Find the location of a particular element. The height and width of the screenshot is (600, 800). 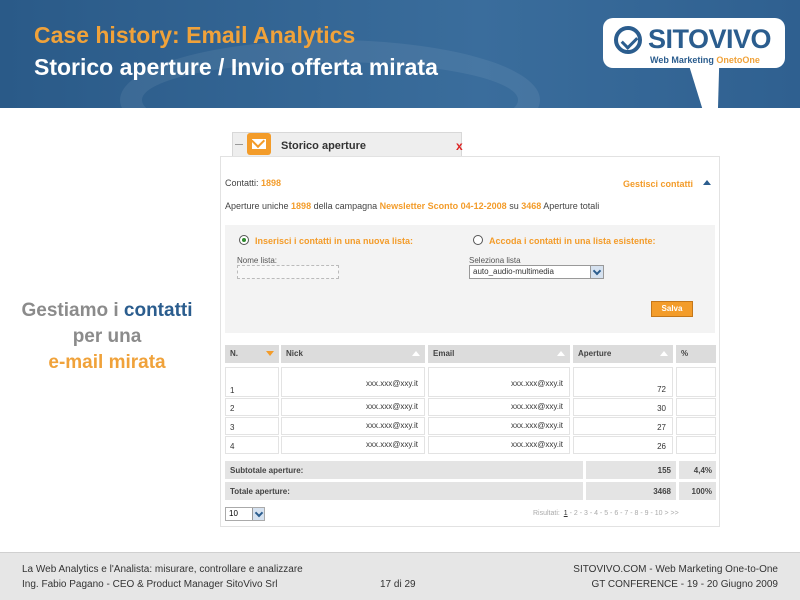

caption-highlight: contatti is located at coordinates (158, 310).